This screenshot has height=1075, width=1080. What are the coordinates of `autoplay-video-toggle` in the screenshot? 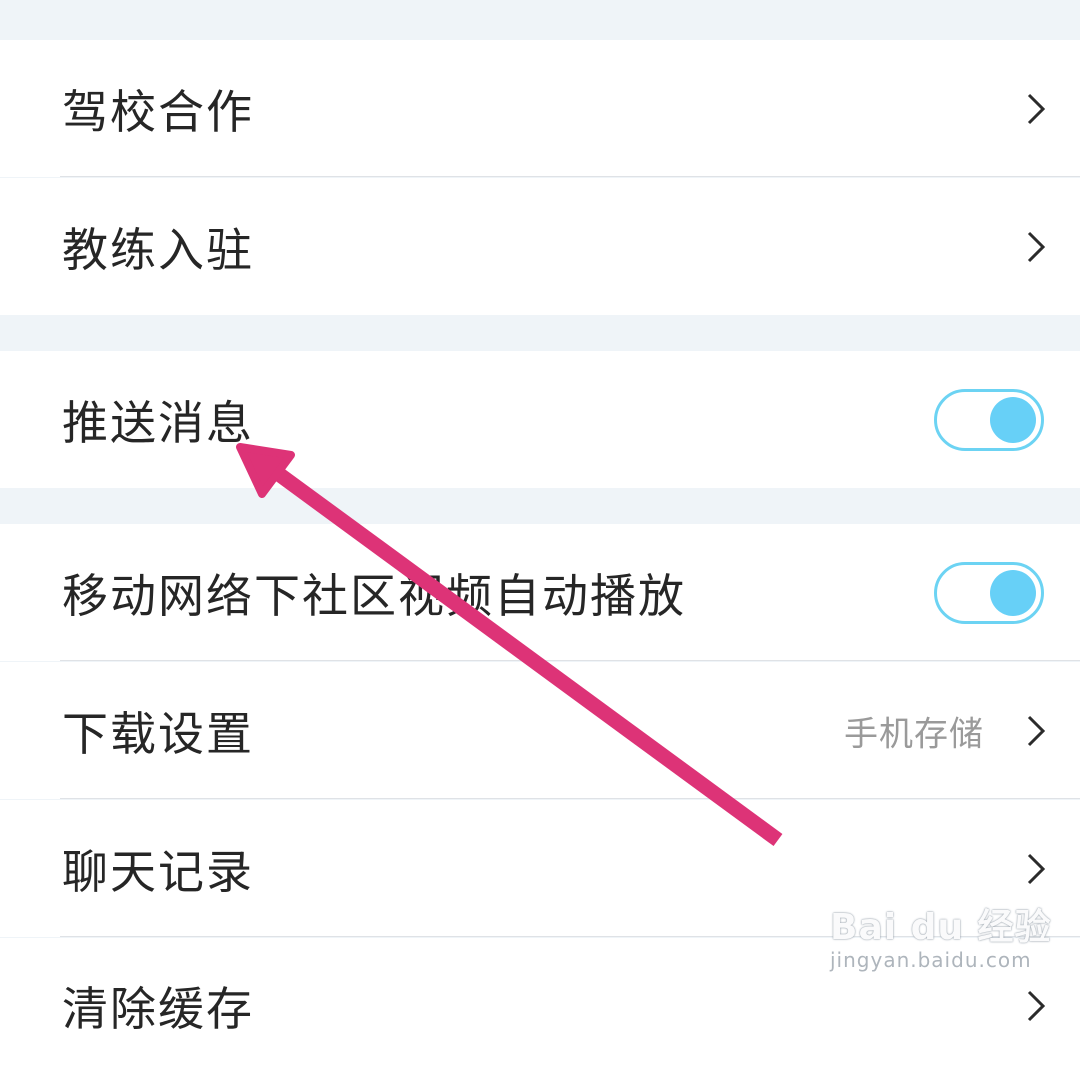 It's located at (989, 592).